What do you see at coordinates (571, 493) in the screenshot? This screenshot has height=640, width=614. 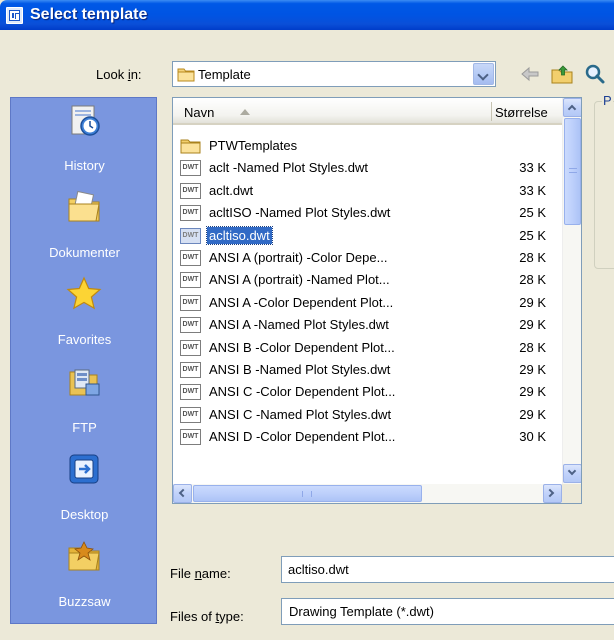 I see `scrollbar-corner` at bounding box center [571, 493].